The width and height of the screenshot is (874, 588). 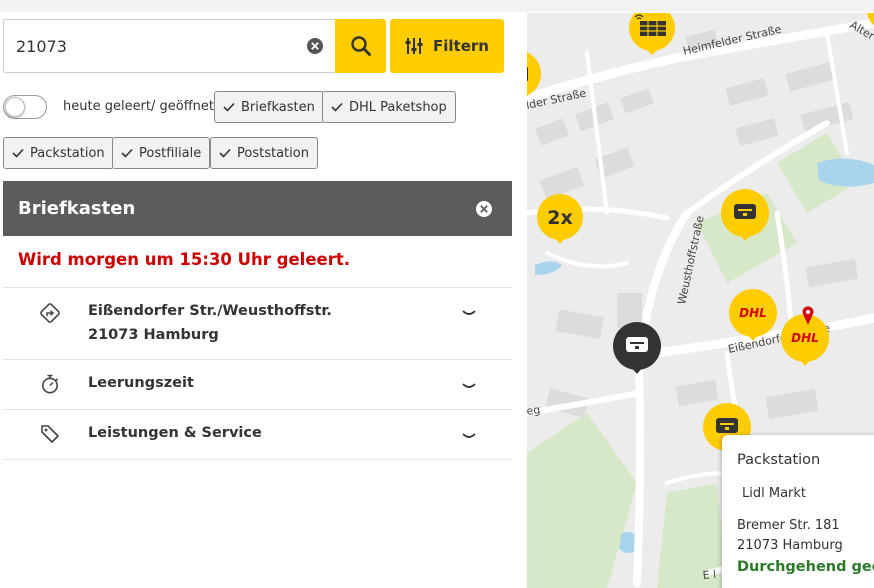 I want to click on top-strip, so click(x=437, y=6).